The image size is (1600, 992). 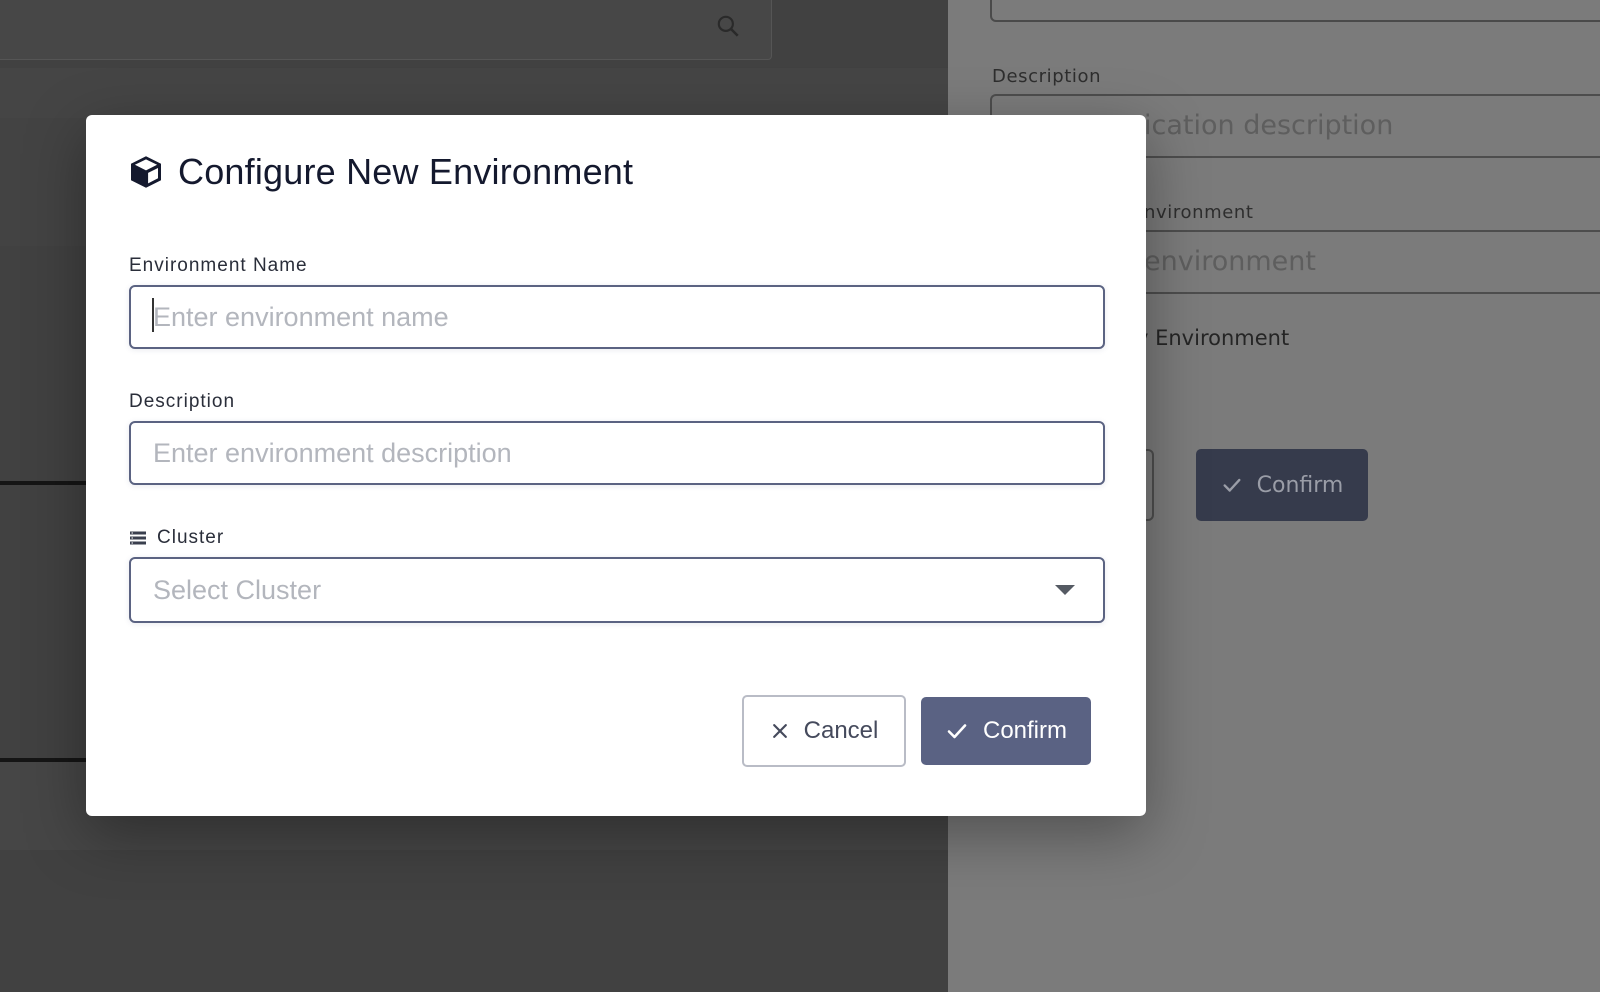 I want to click on confirm-button: Confirm, so click(x=1006, y=731).